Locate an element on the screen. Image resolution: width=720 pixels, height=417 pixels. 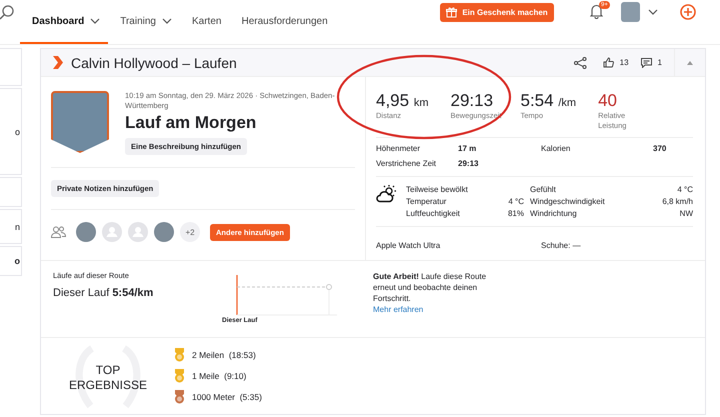
weather-value: 6,8 km/h is located at coordinates (677, 201).